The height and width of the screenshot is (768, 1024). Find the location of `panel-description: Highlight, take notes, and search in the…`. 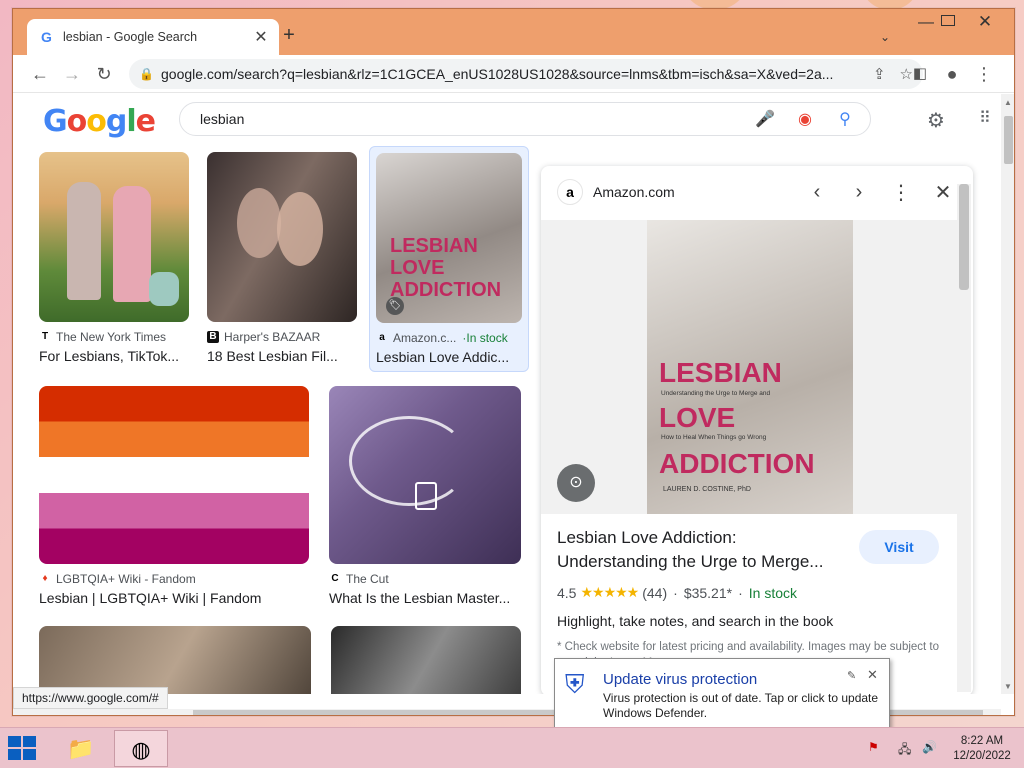

panel-description: Highlight, take notes, and search in the… is located at coordinates (695, 621).